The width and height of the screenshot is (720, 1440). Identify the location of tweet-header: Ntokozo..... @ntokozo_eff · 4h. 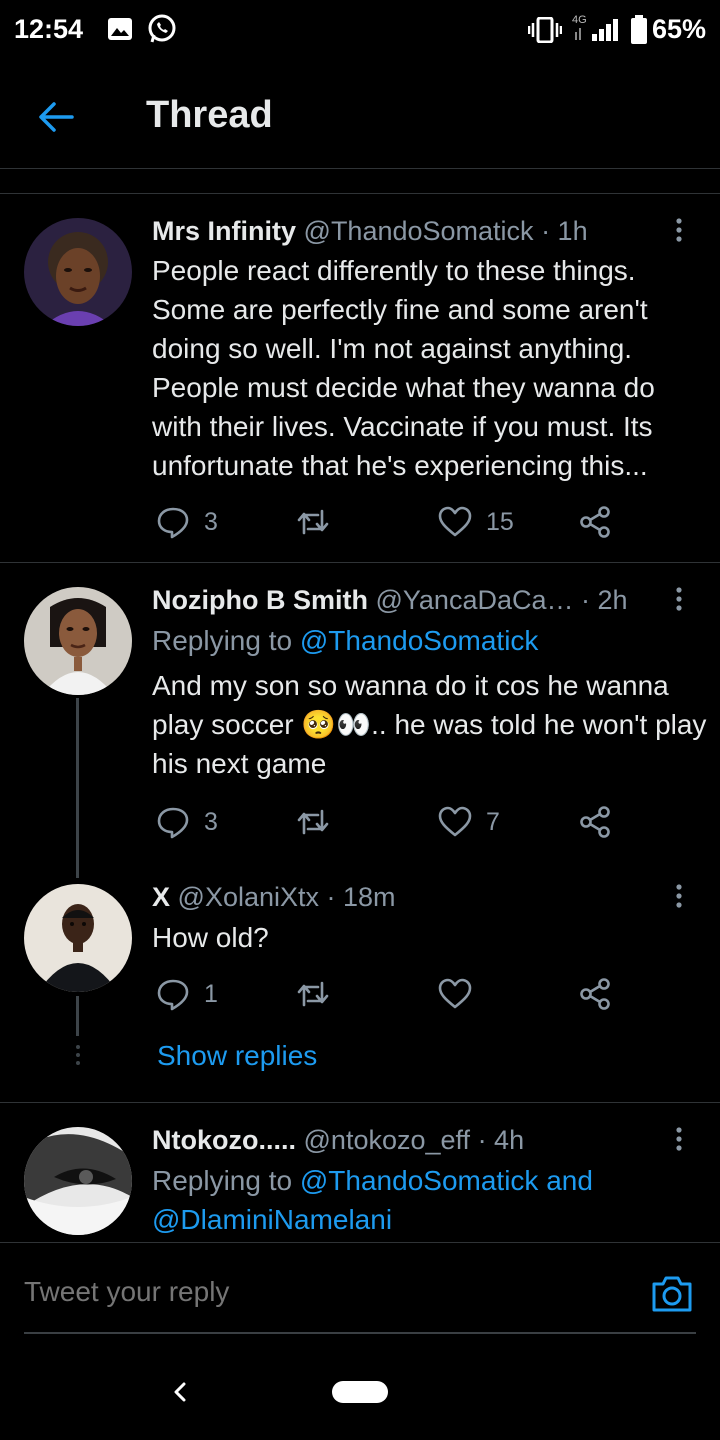
(338, 1140).